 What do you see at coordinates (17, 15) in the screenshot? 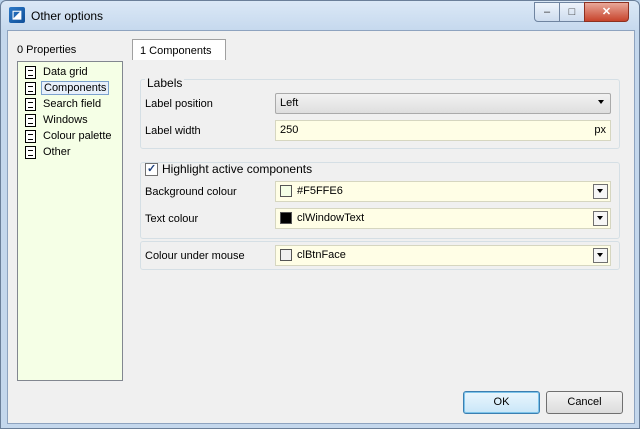
I see `app-icon: ◪` at bounding box center [17, 15].